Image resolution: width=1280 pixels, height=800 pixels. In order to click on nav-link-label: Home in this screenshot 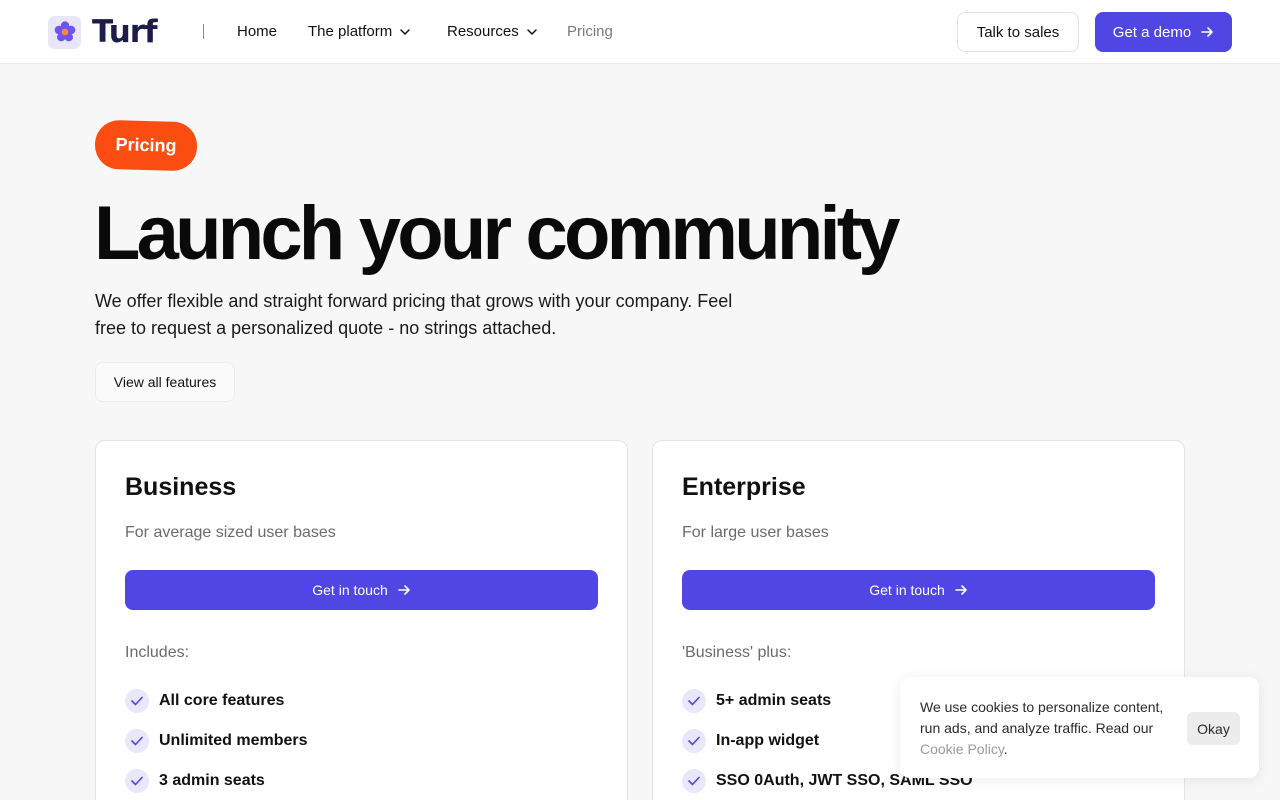, I will do `click(257, 31)`.